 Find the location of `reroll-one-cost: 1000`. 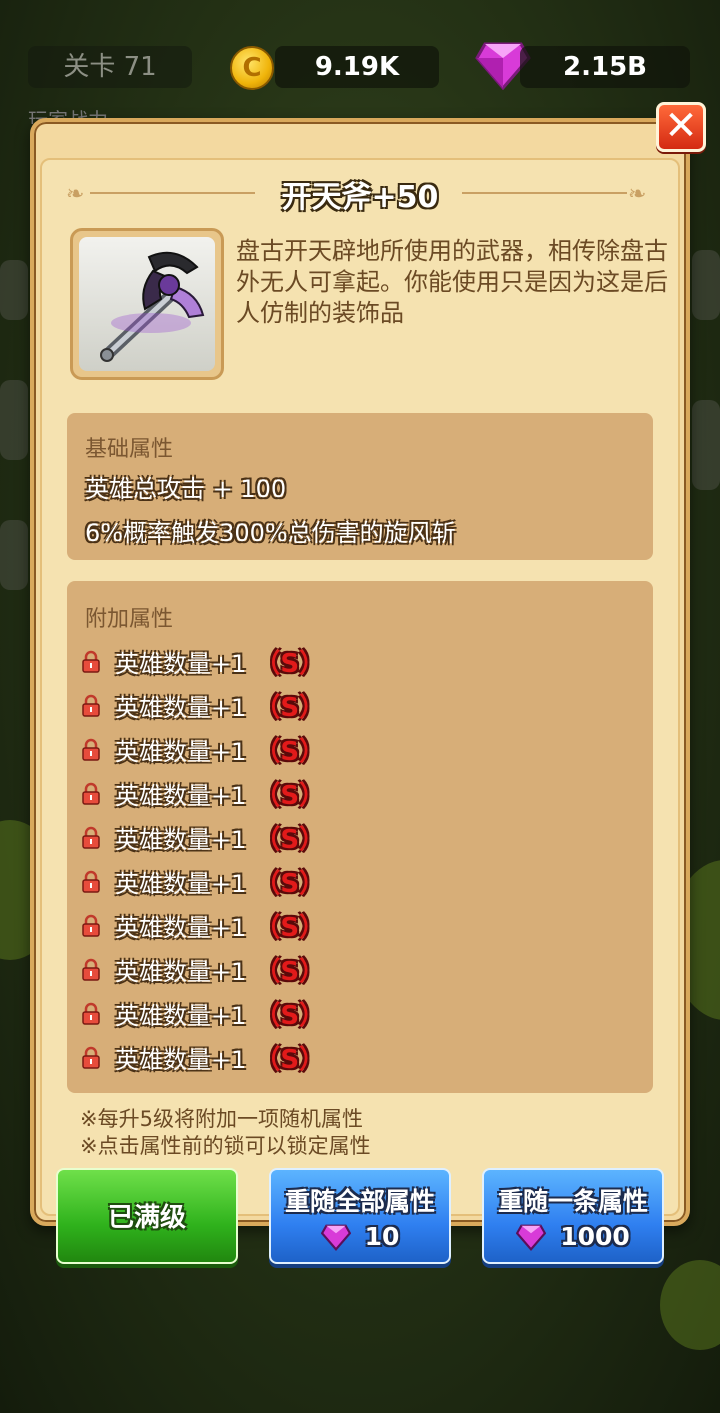

reroll-one-cost: 1000 is located at coordinates (573, 1236).